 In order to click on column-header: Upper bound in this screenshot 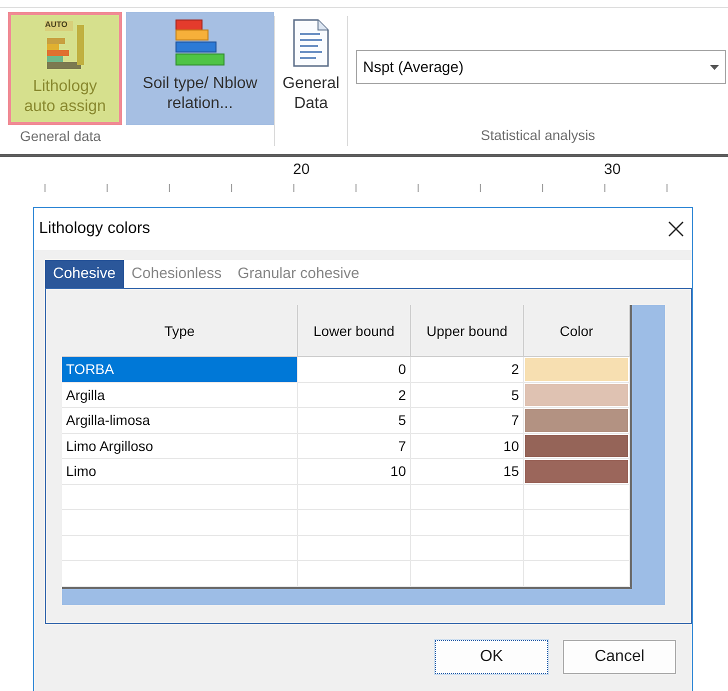, I will do `click(467, 331)`.